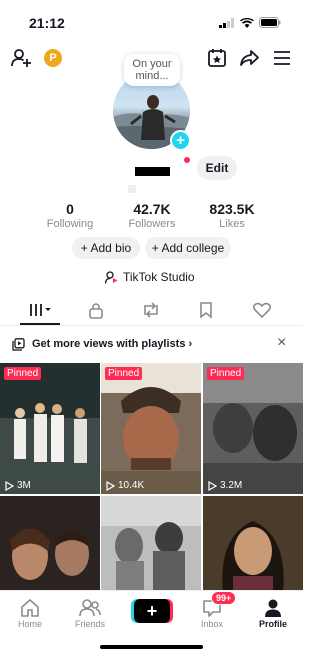  What do you see at coordinates (226, 22) in the screenshot?
I see `signal-icon` at bounding box center [226, 22].